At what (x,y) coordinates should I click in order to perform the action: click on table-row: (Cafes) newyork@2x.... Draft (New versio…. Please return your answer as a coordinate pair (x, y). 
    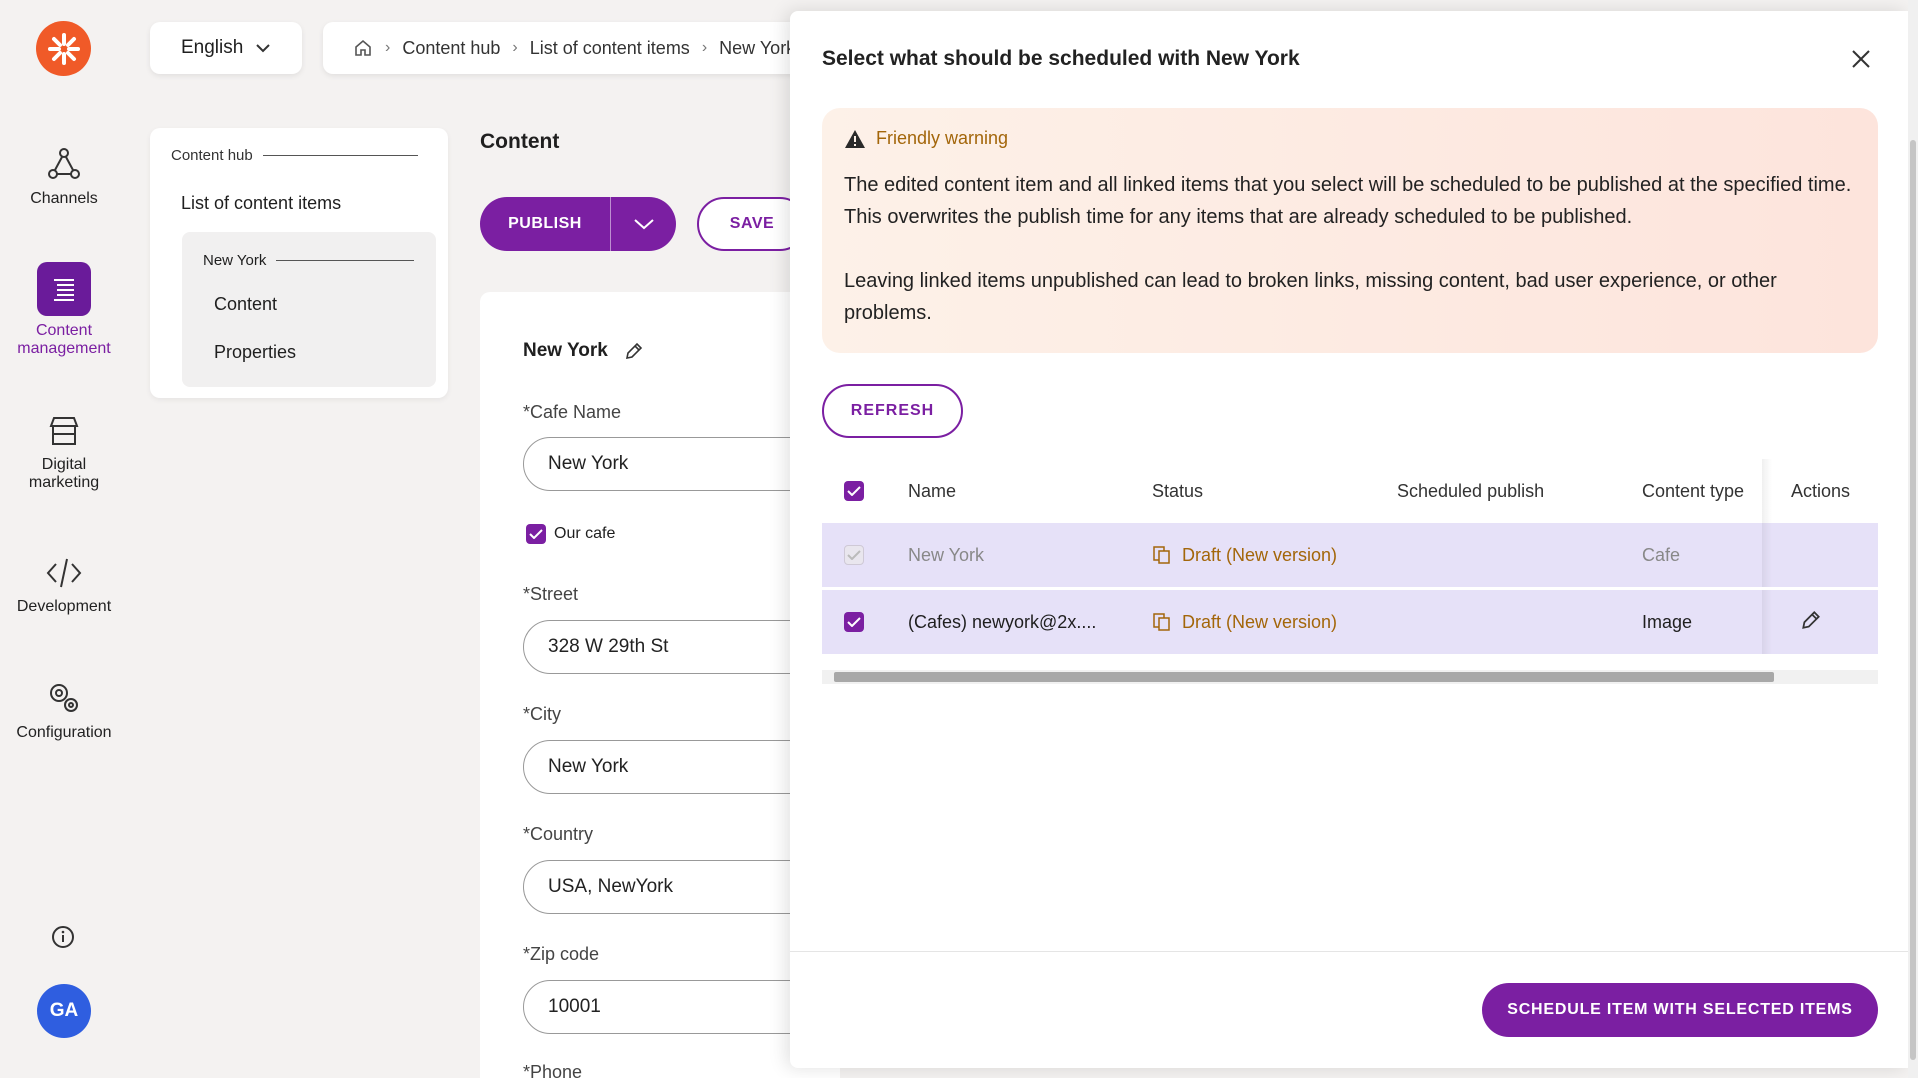
    Looking at the image, I should click on (1350, 622).